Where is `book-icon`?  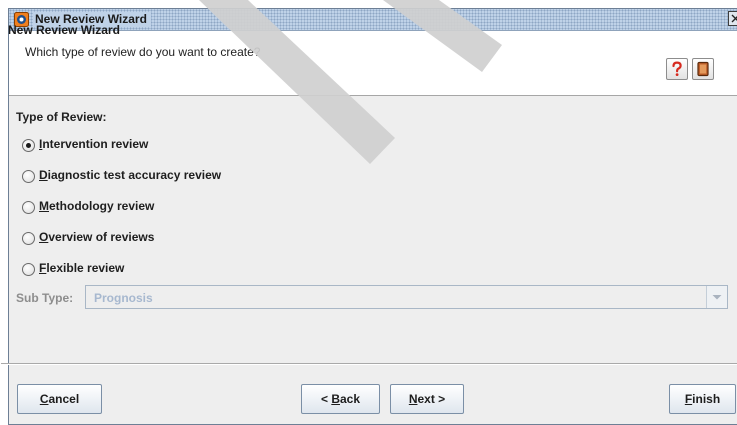
book-icon is located at coordinates (703, 69).